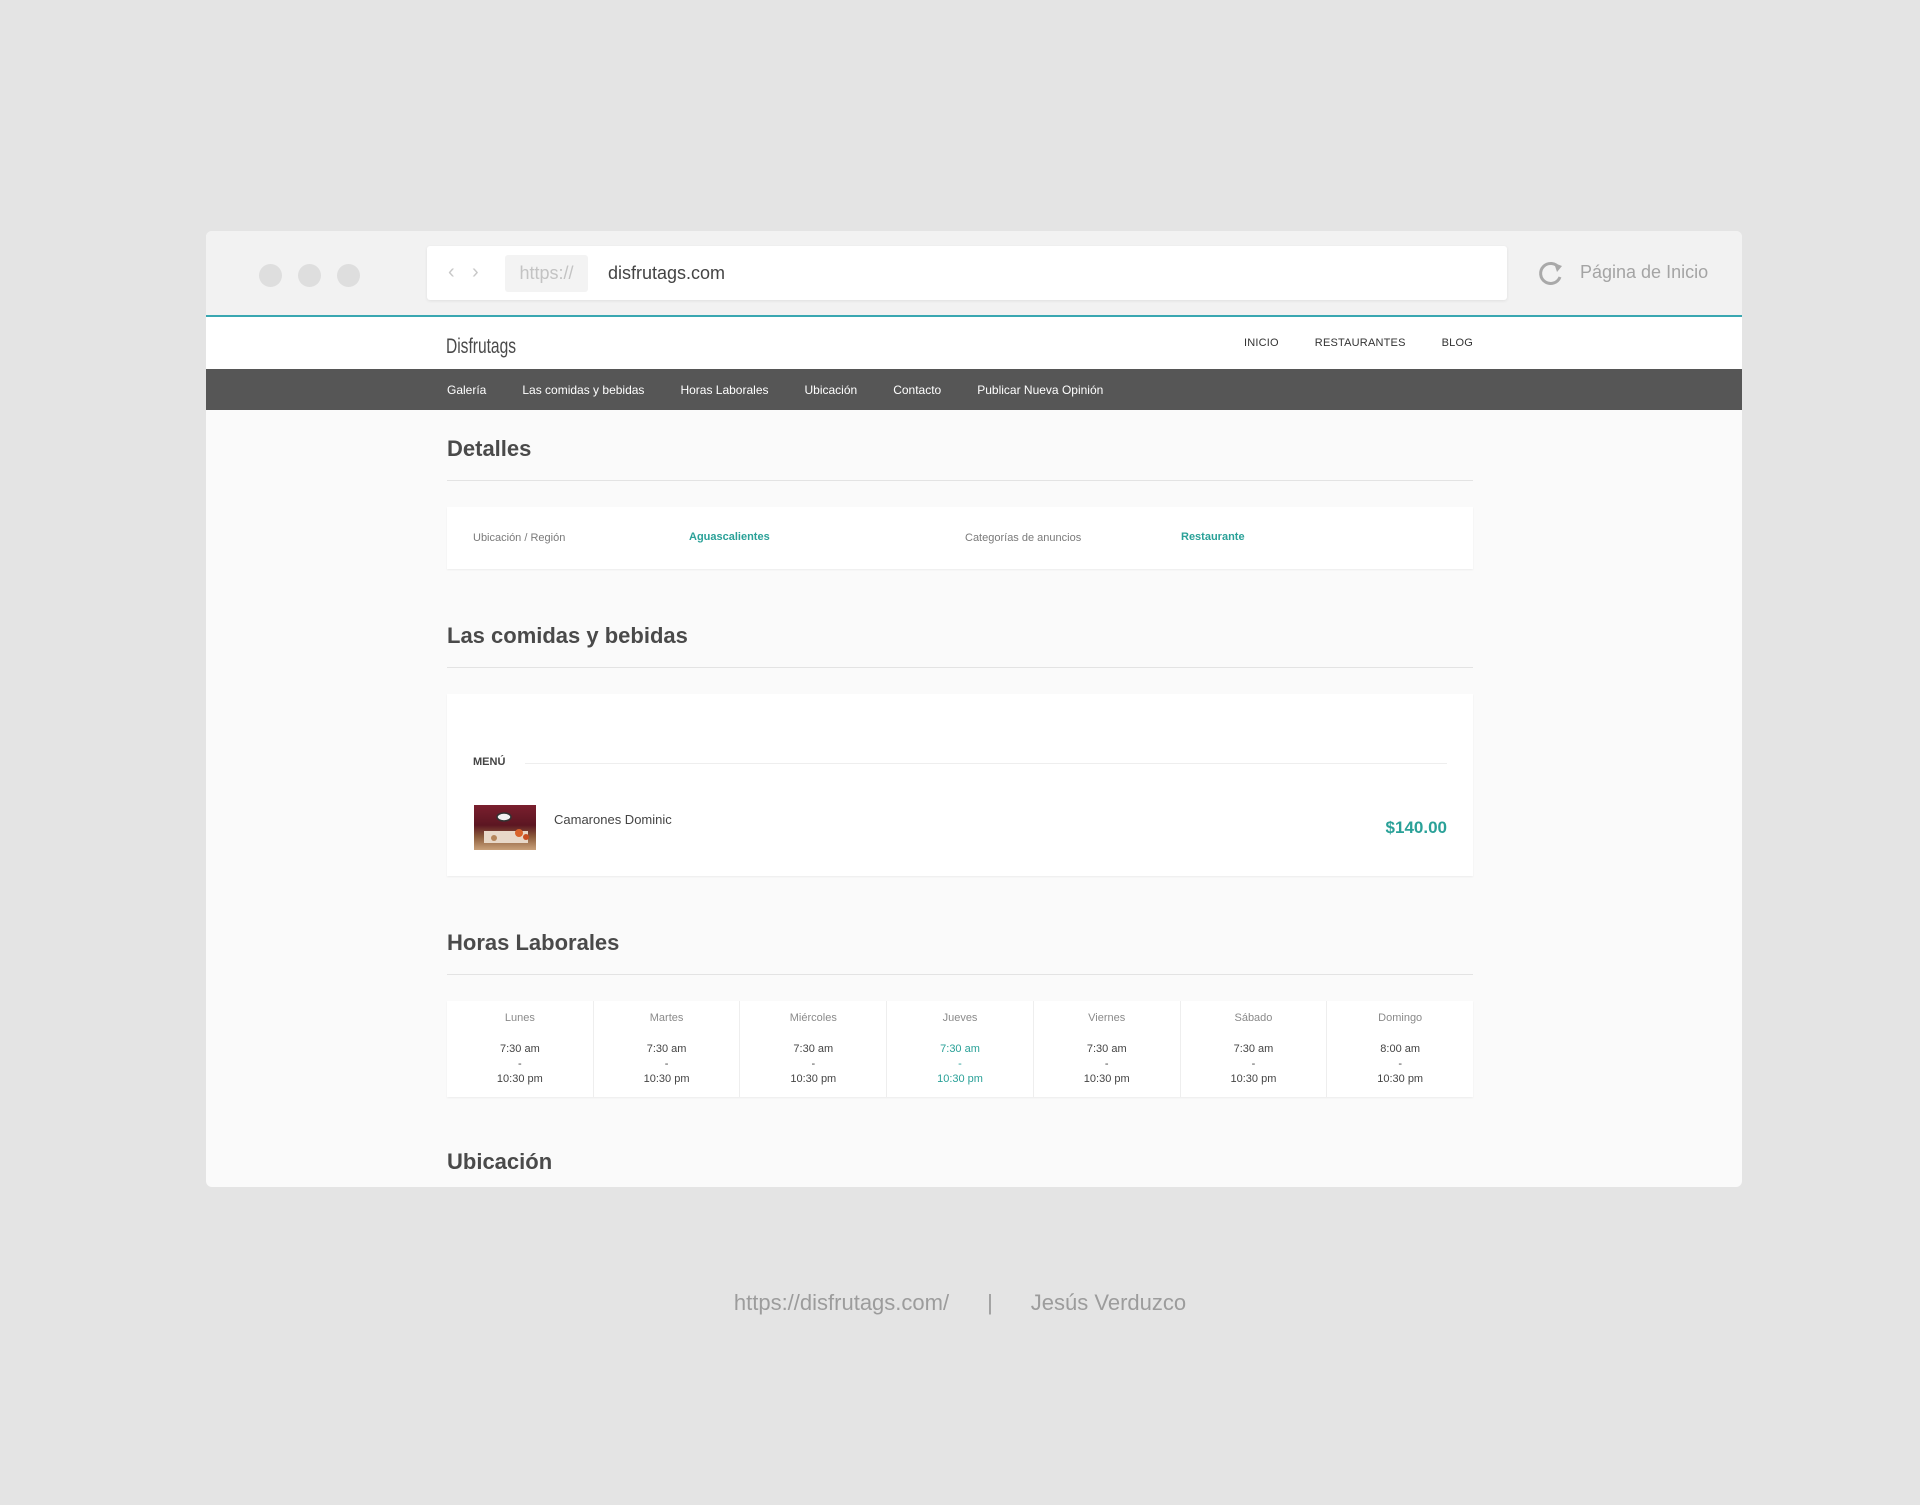  I want to click on top-nav: INICIO RESTAURANTES BLOG, so click(1358, 343).